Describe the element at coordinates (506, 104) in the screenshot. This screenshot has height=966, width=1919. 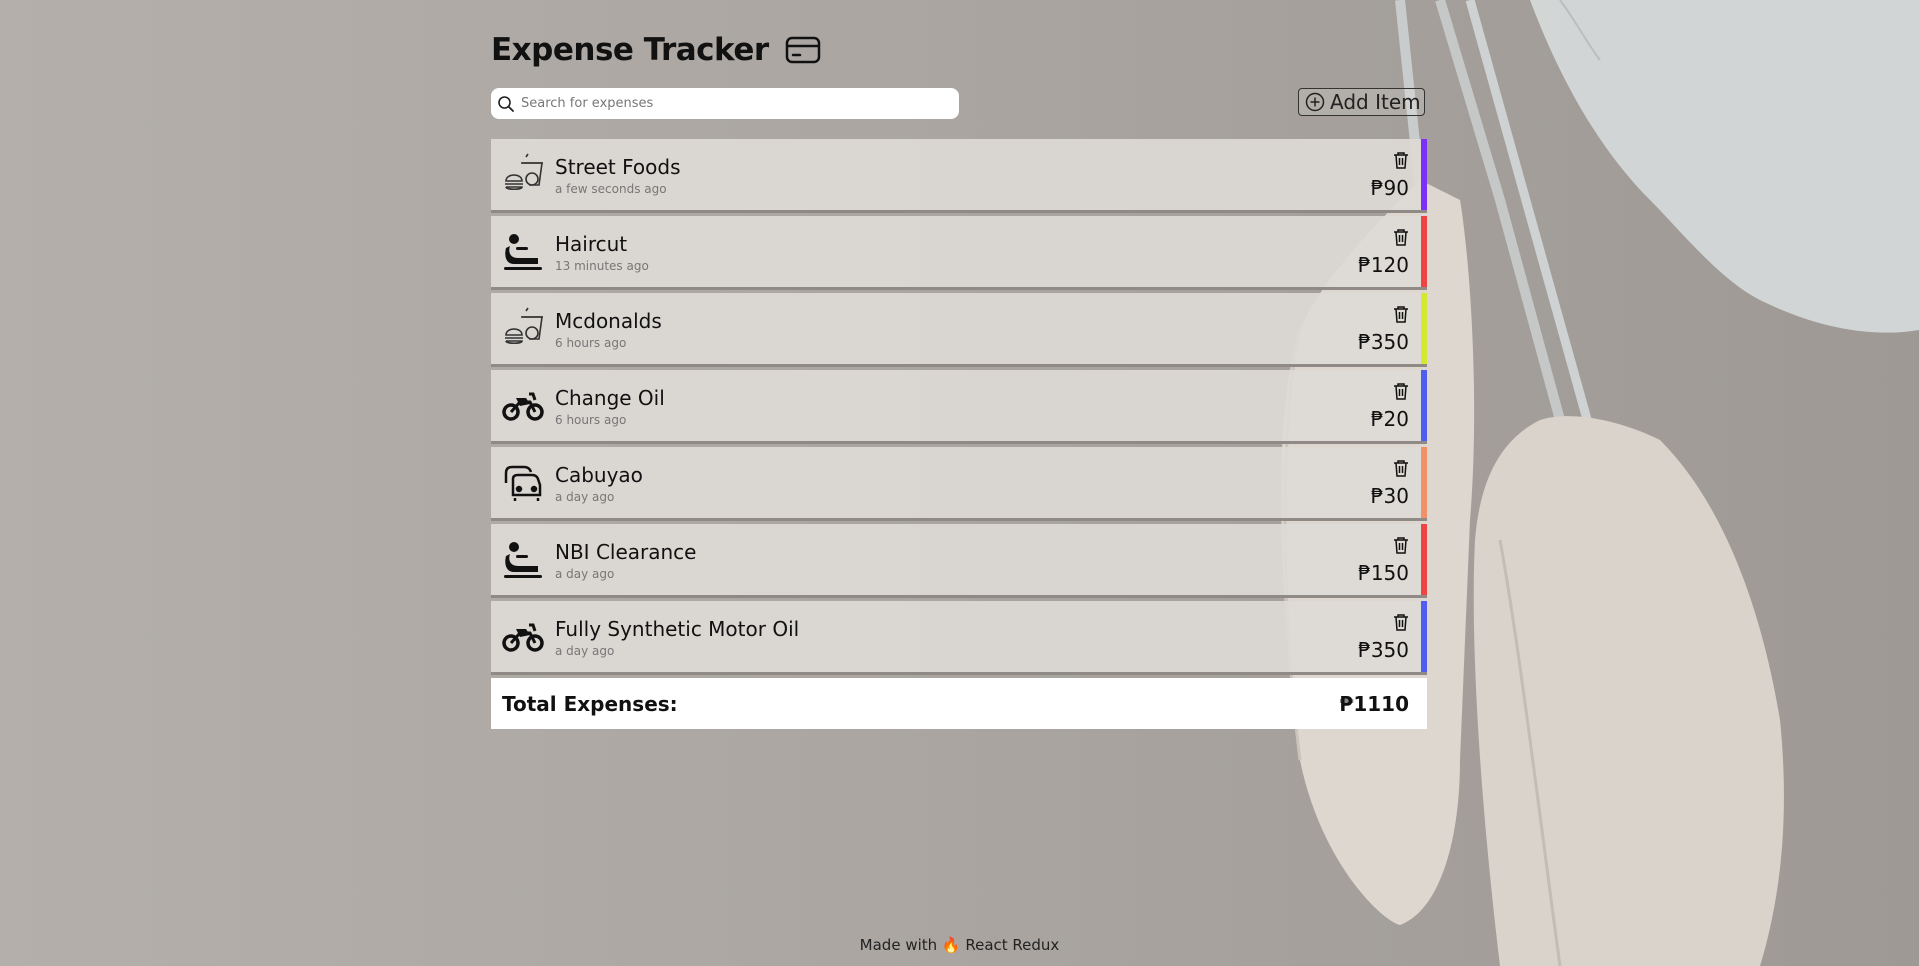
I see `search-icon` at that location.